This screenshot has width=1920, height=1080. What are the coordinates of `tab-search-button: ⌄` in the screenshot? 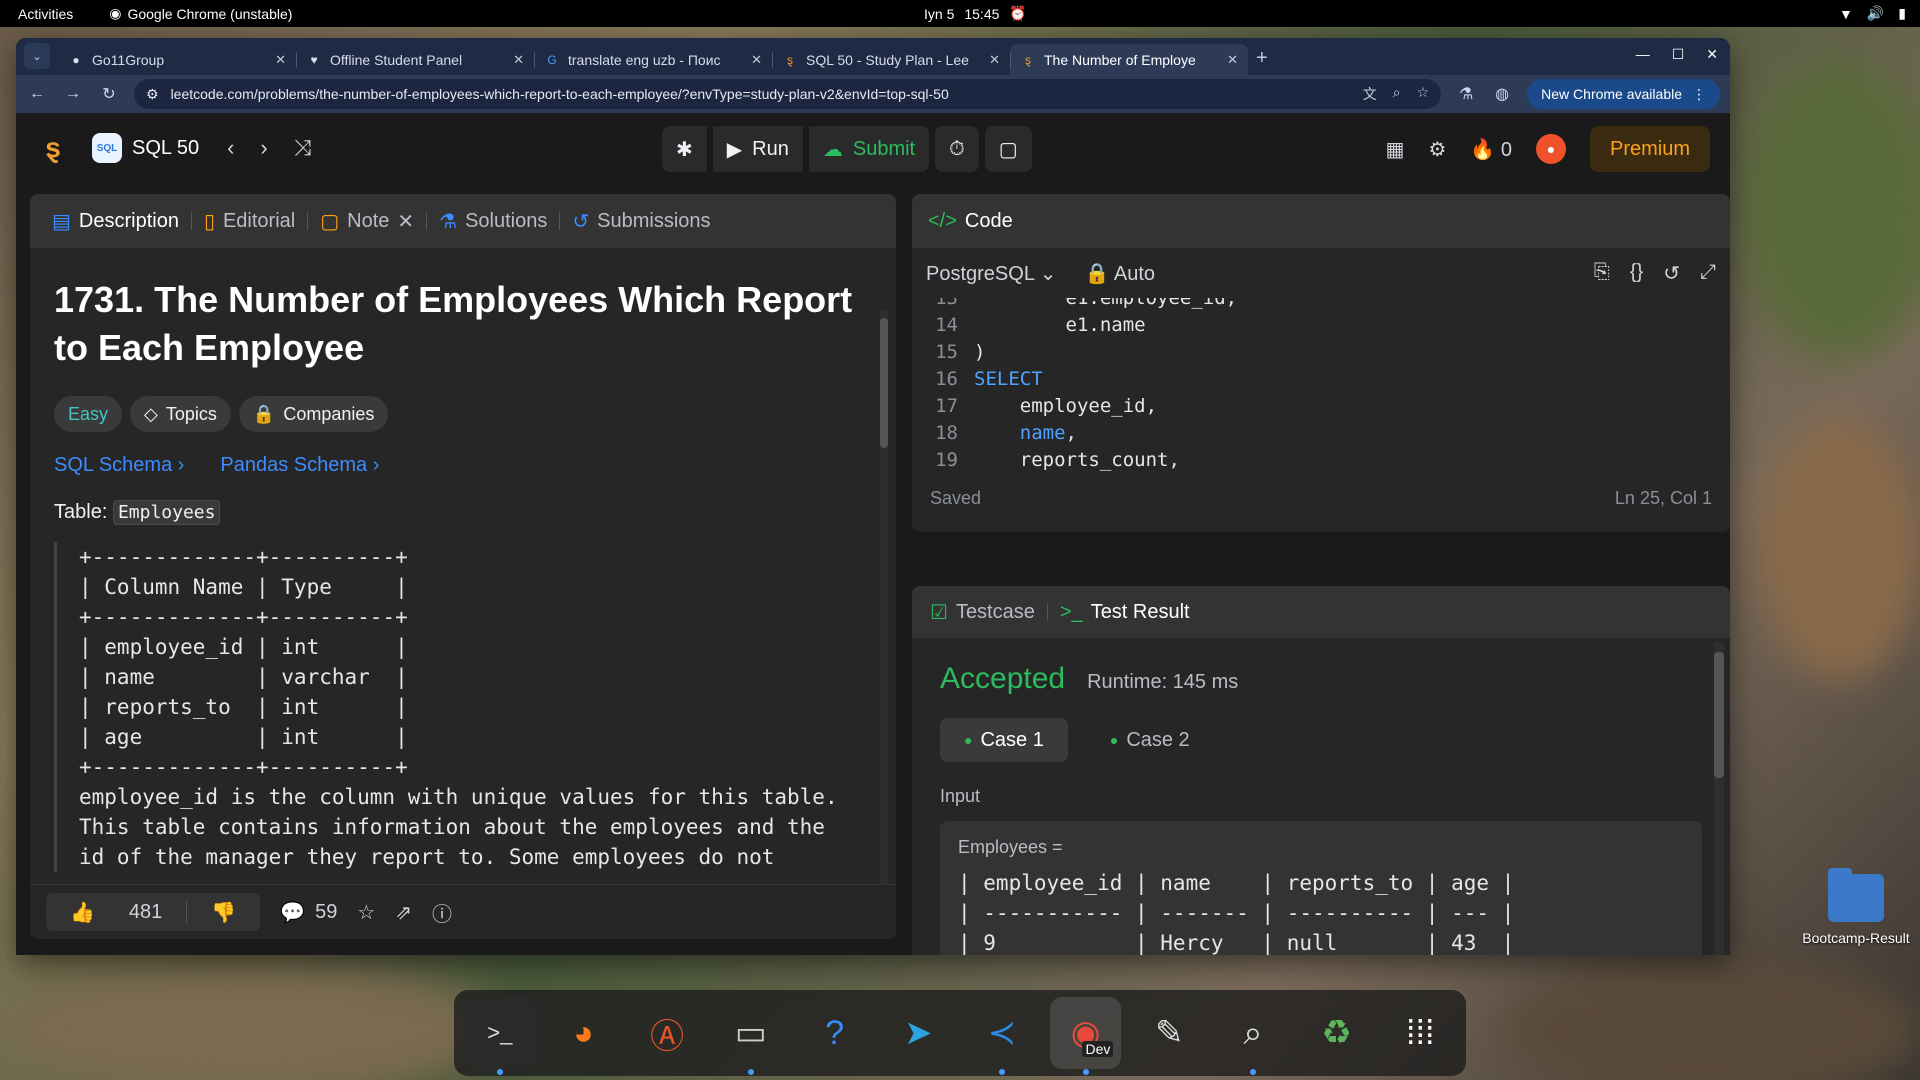 It's located at (37, 56).